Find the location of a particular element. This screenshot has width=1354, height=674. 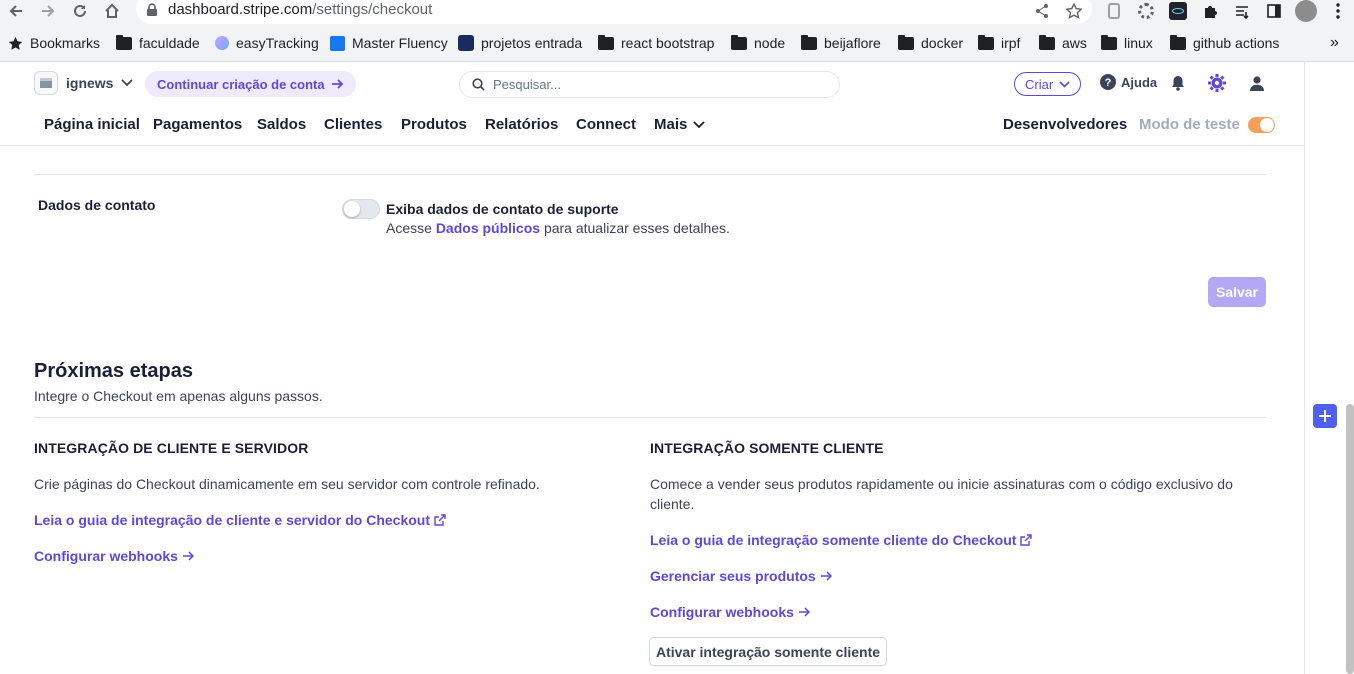

continue-account-setup-button: Continuar criação de conta is located at coordinates (250, 84).